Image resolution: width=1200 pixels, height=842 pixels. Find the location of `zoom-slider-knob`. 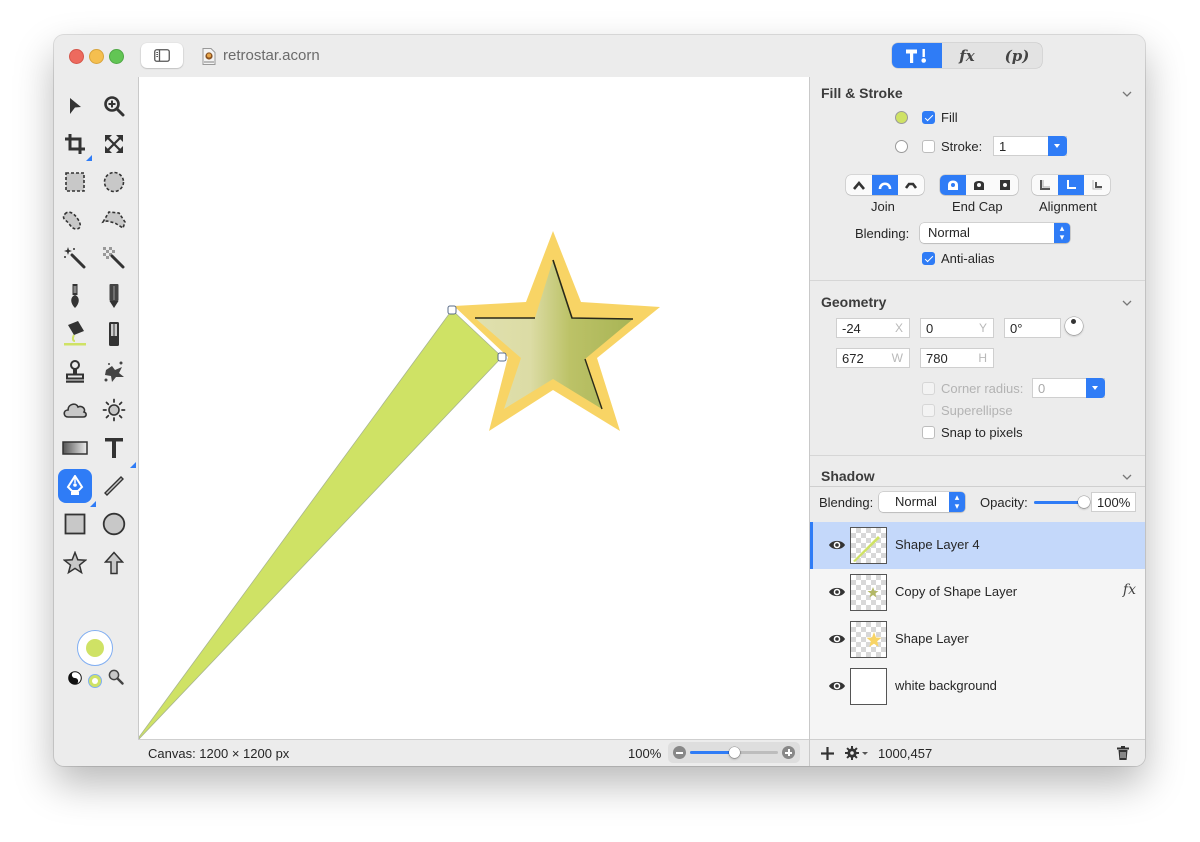

zoom-slider-knob is located at coordinates (734, 752).